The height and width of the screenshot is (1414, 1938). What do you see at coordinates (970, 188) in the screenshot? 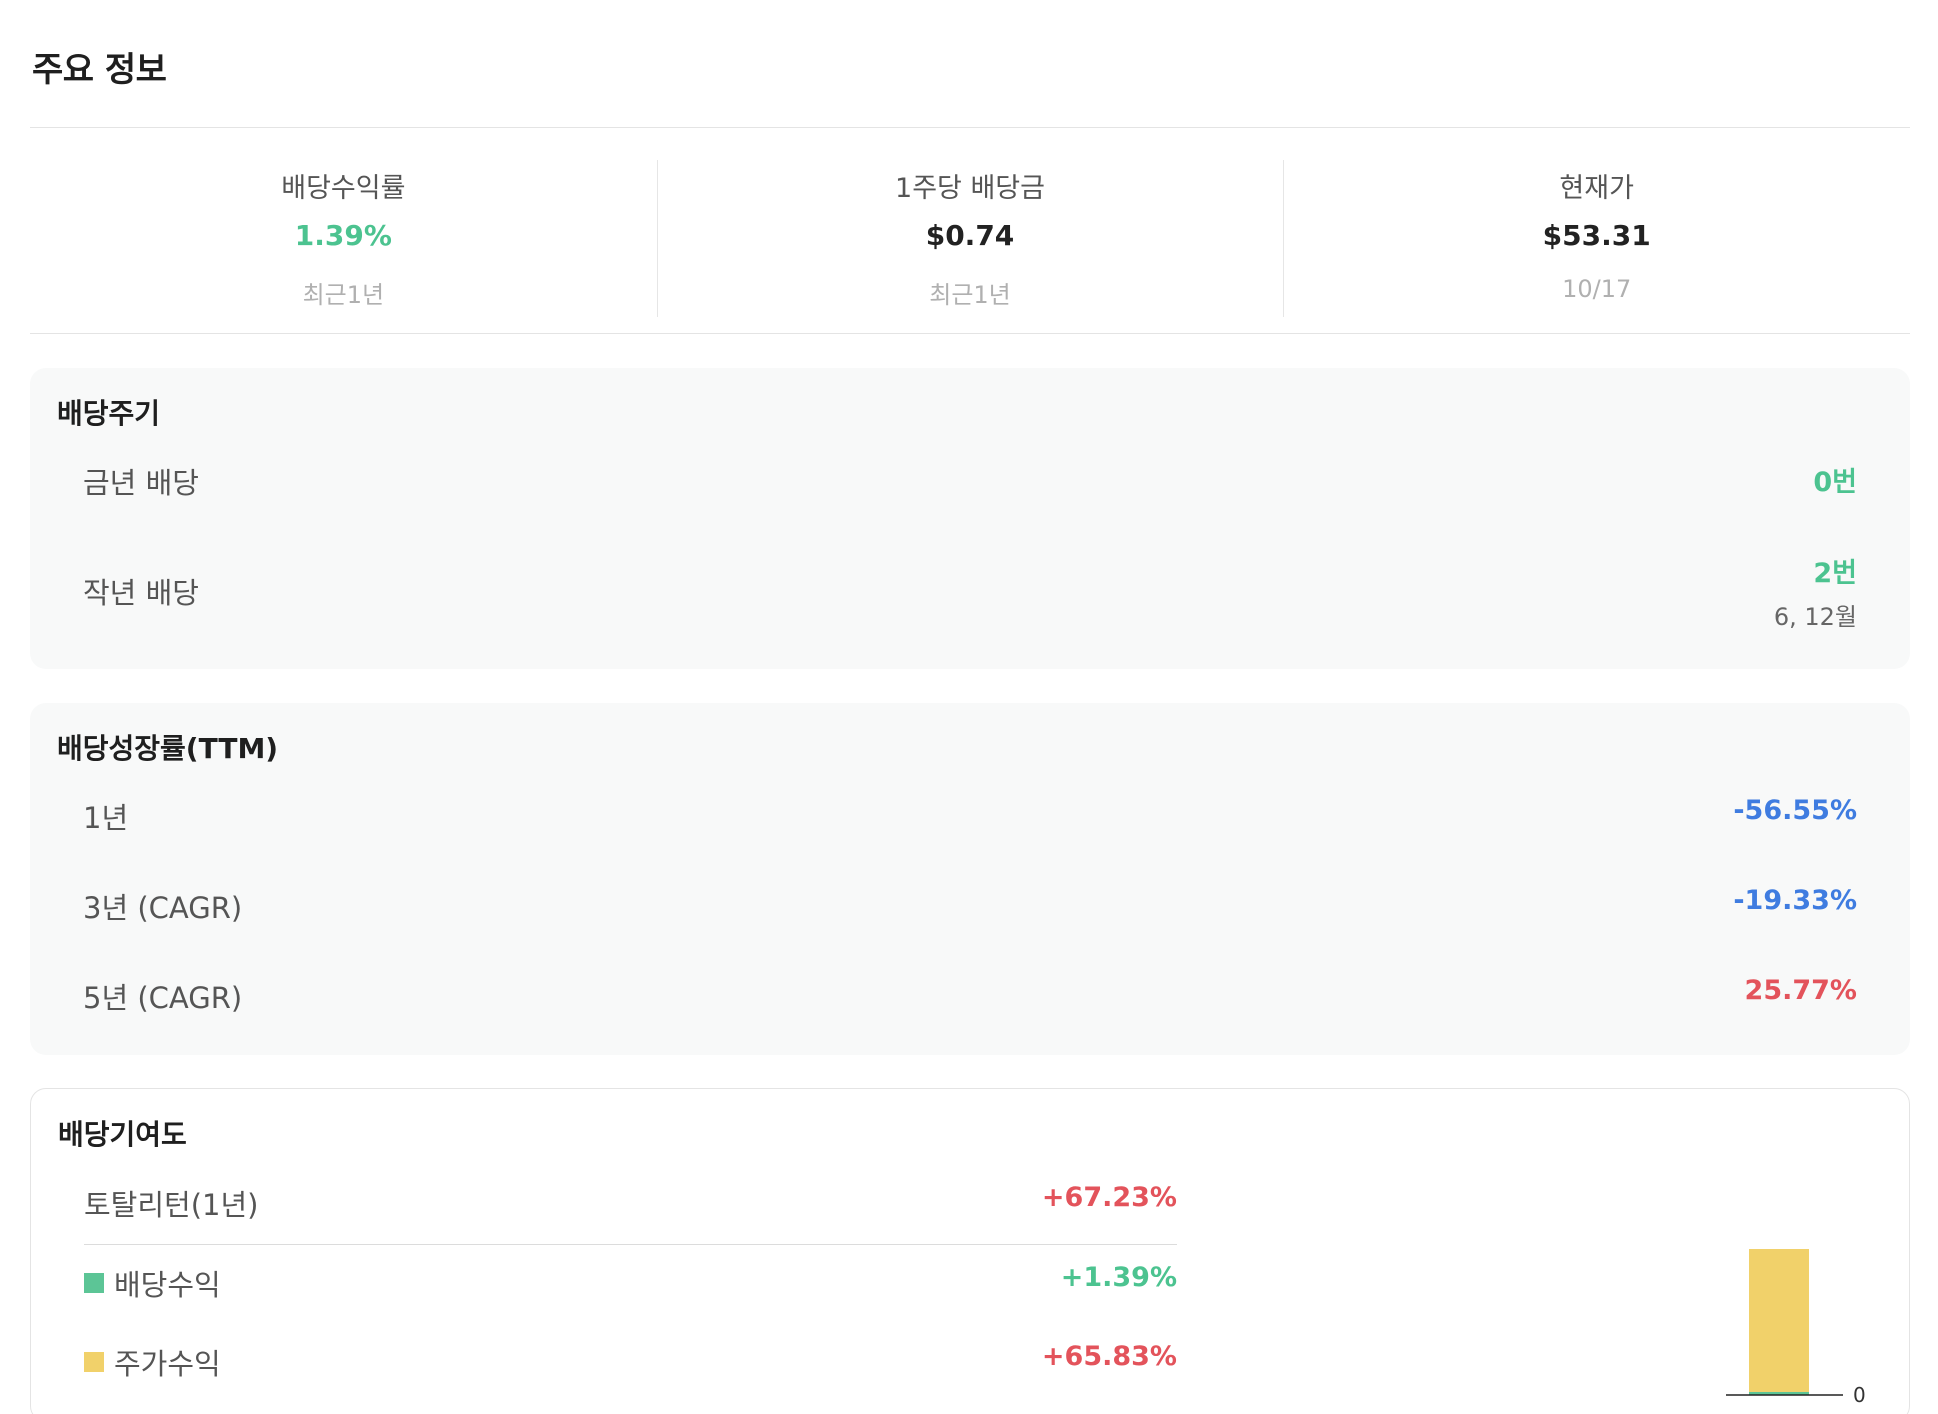
I see `summary-label: 1주당 배당금` at bounding box center [970, 188].